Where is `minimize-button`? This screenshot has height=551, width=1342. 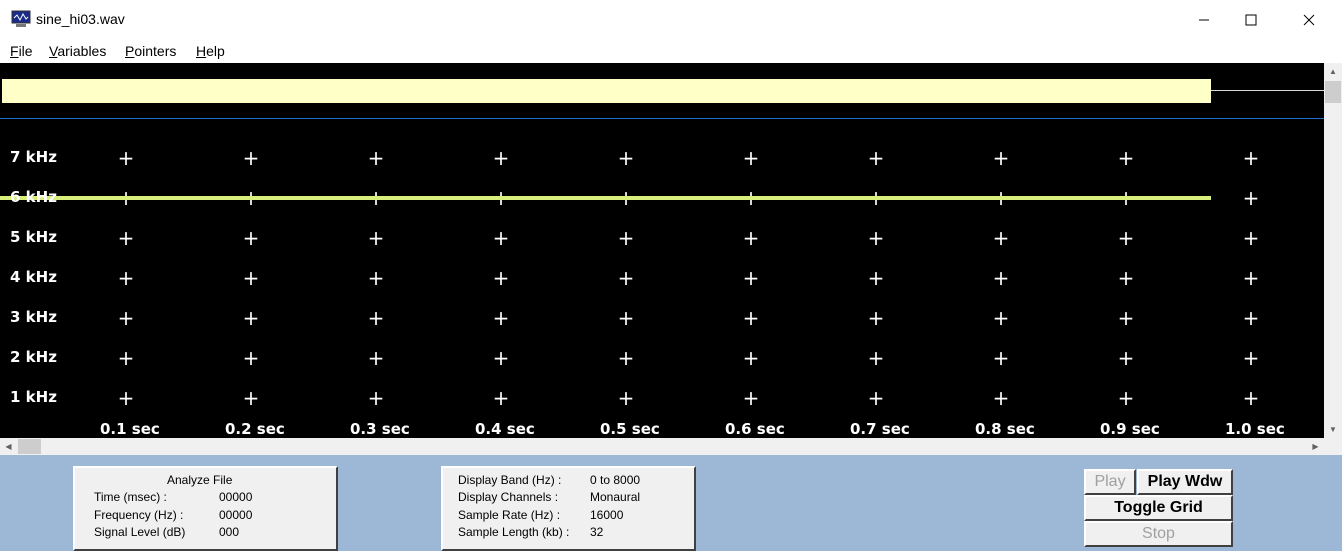 minimize-button is located at coordinates (1204, 19).